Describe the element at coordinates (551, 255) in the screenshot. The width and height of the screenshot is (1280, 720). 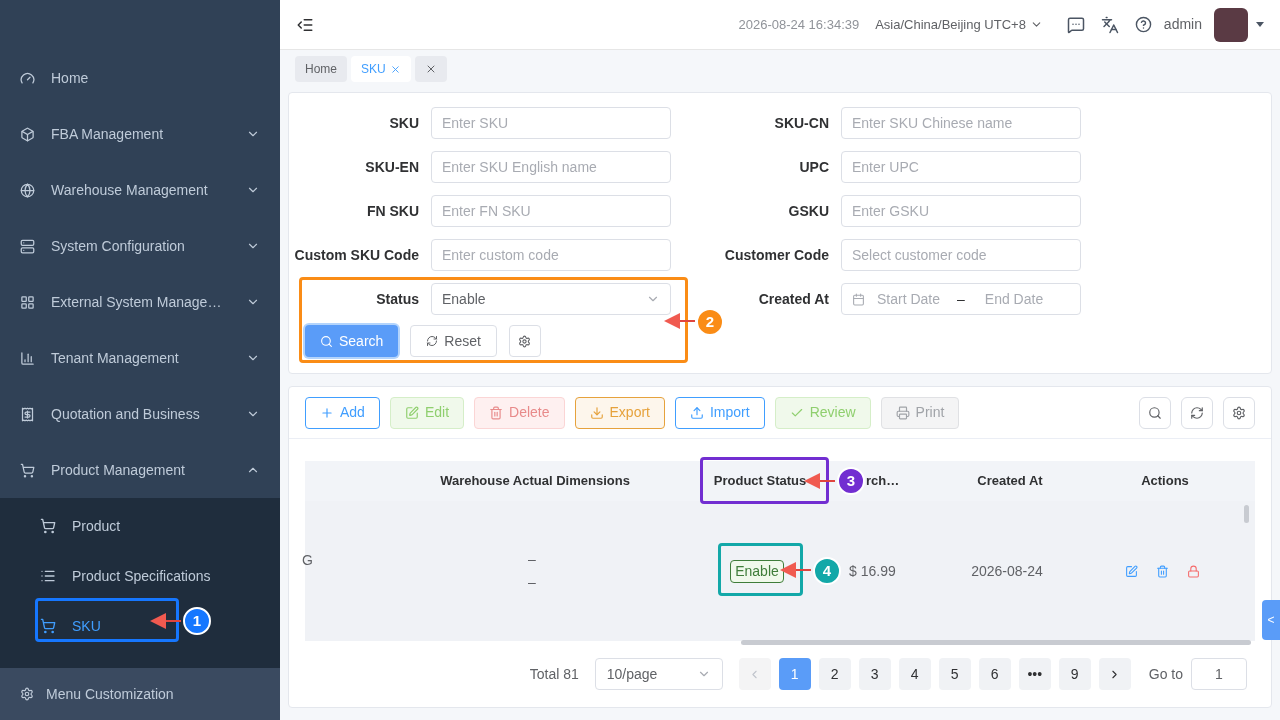
I see `input-field: Enter custom code` at that location.